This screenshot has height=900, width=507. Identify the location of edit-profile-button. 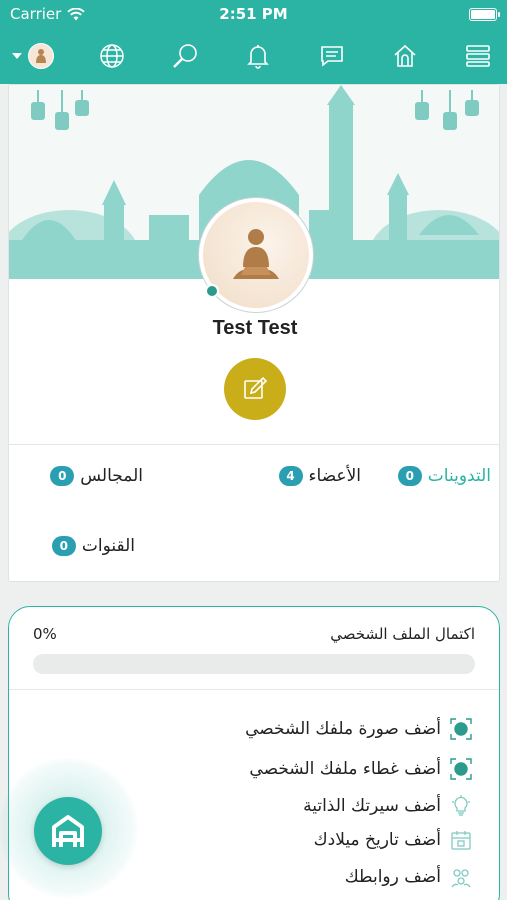
(255, 389).